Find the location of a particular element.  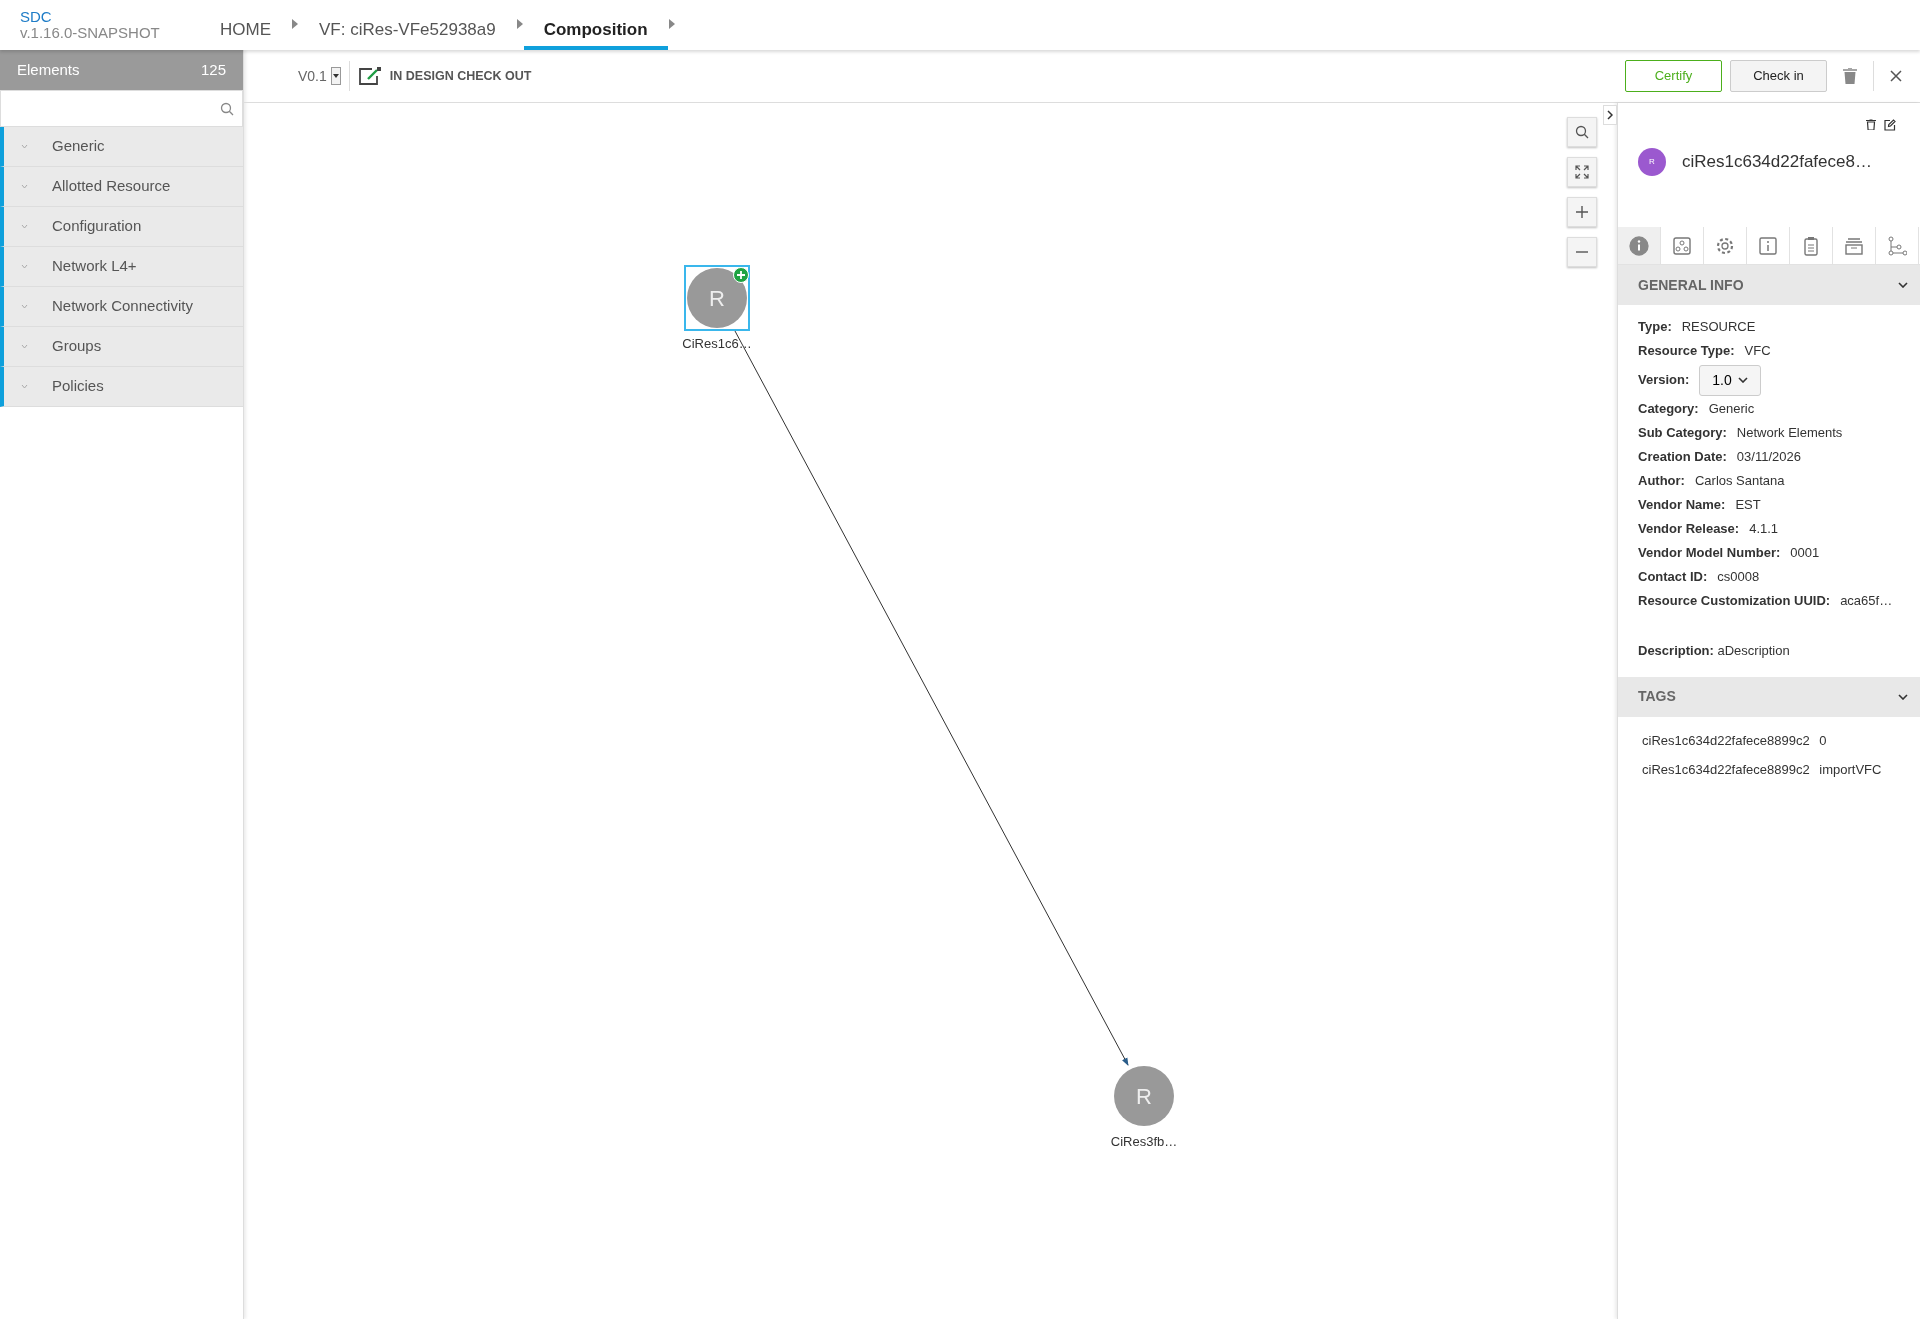

plus-icon is located at coordinates (1582, 212).